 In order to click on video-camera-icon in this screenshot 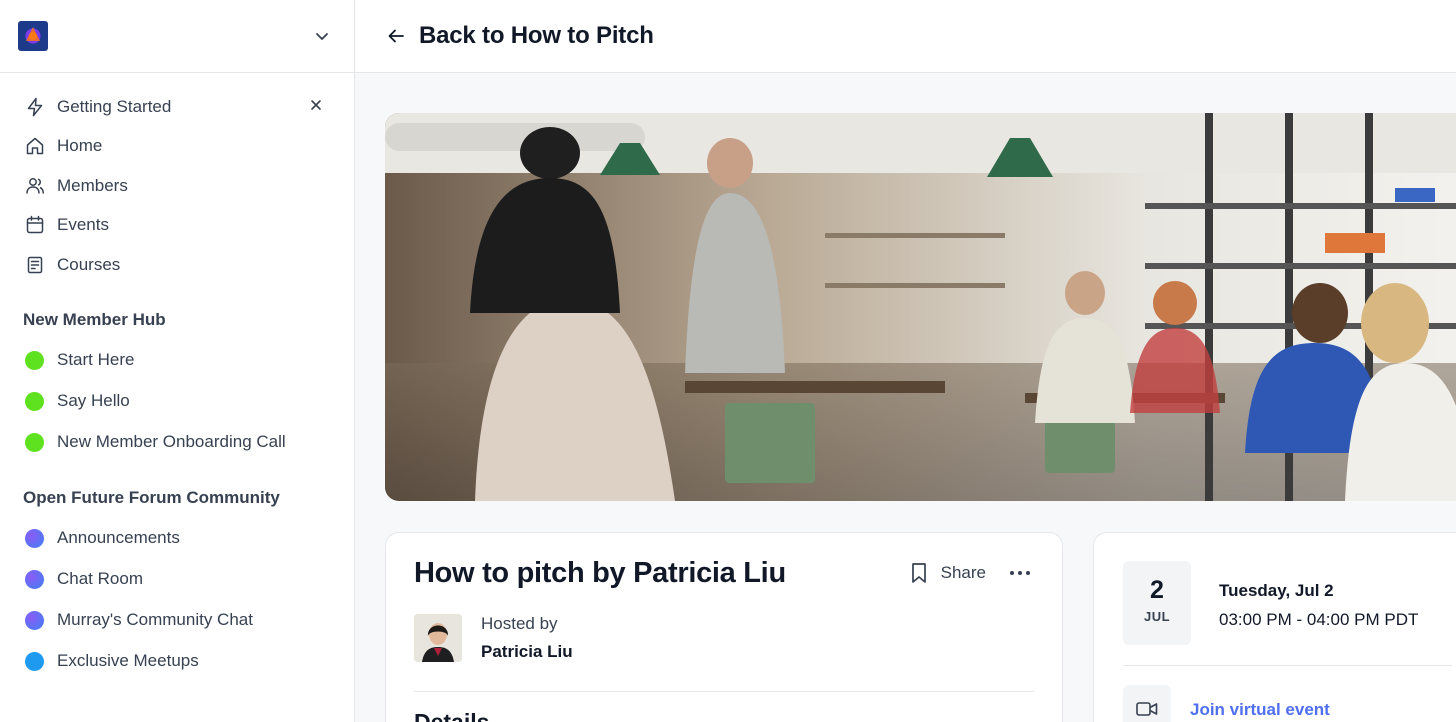, I will do `click(1147, 703)`.